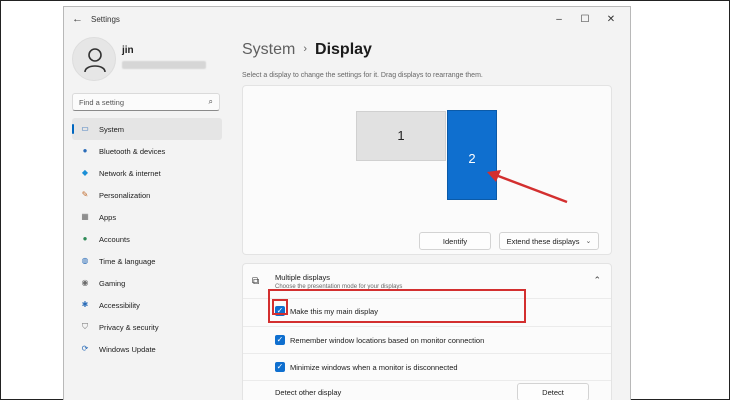 Image resolution: width=730 pixels, height=400 pixels. What do you see at coordinates (543, 241) in the screenshot?
I see `extend-displays-label: Extend these displays` at bounding box center [543, 241].